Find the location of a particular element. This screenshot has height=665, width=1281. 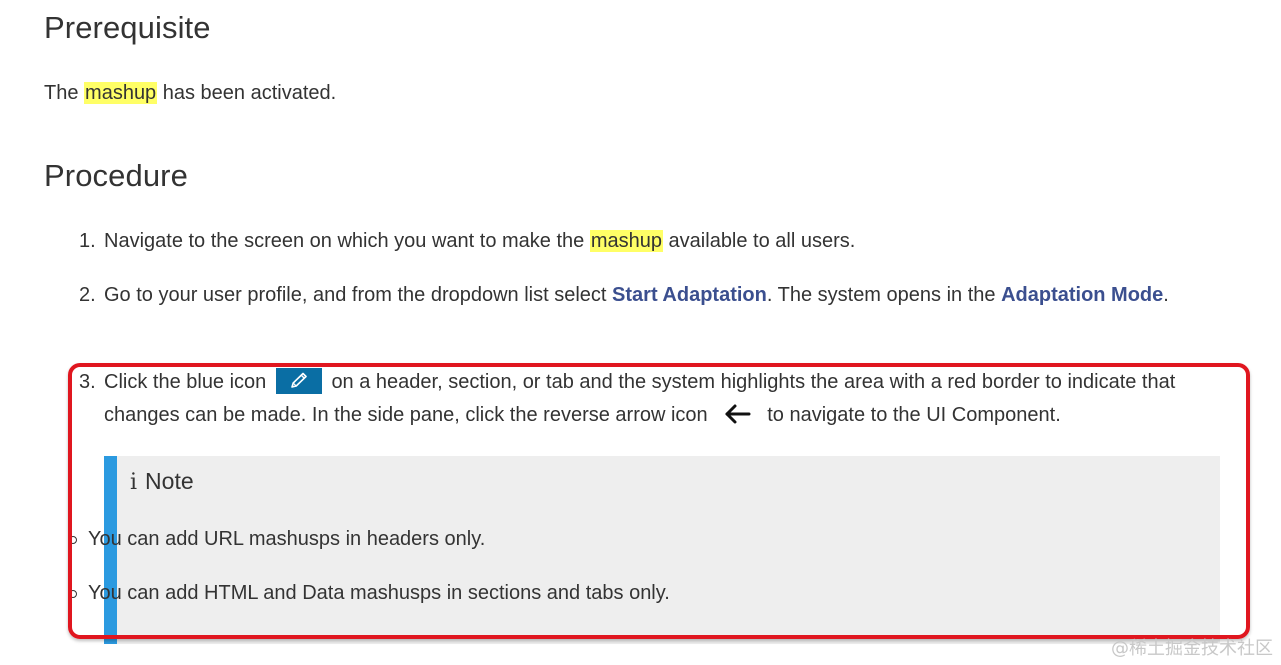

start-adaptation-link: Start Adaptation is located at coordinates (689, 295).